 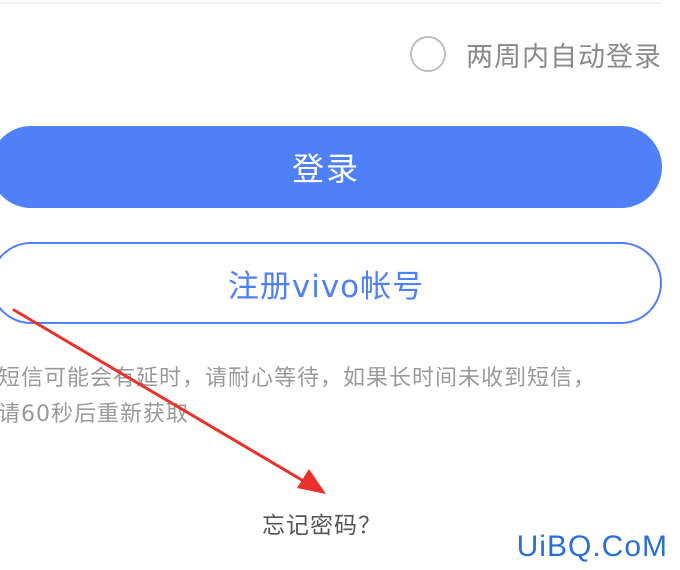 What do you see at coordinates (326, 286) in the screenshot?
I see `register-button-label: 注册vivo帐号` at bounding box center [326, 286].